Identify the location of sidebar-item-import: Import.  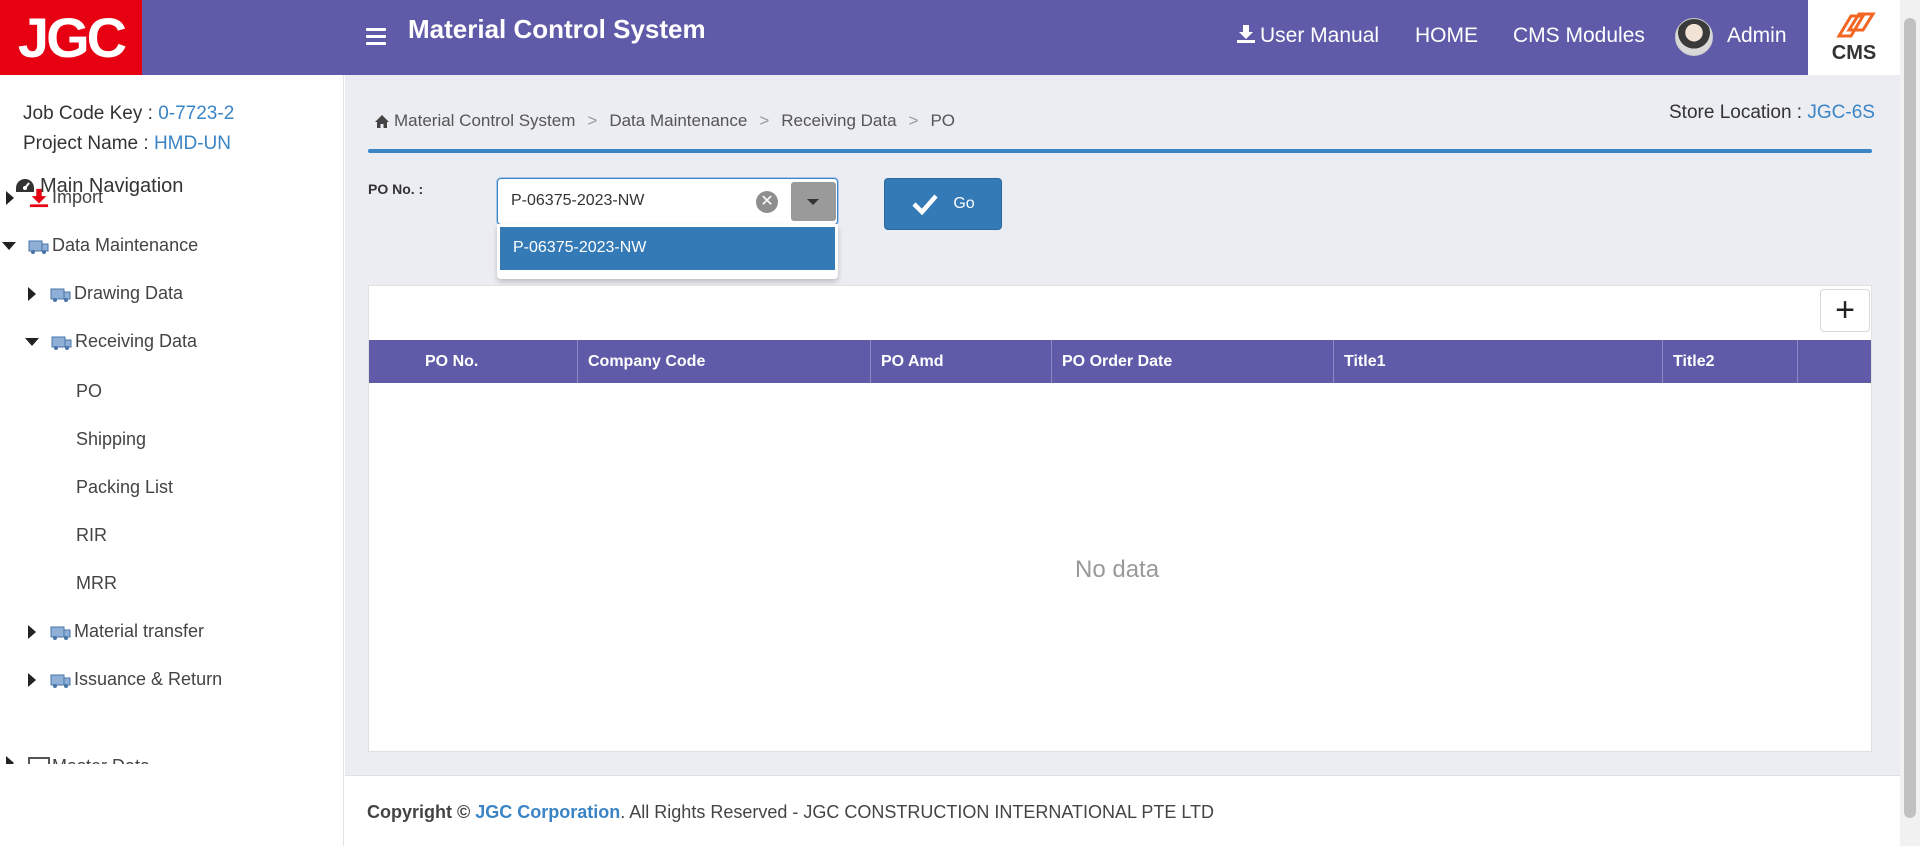
(54, 197).